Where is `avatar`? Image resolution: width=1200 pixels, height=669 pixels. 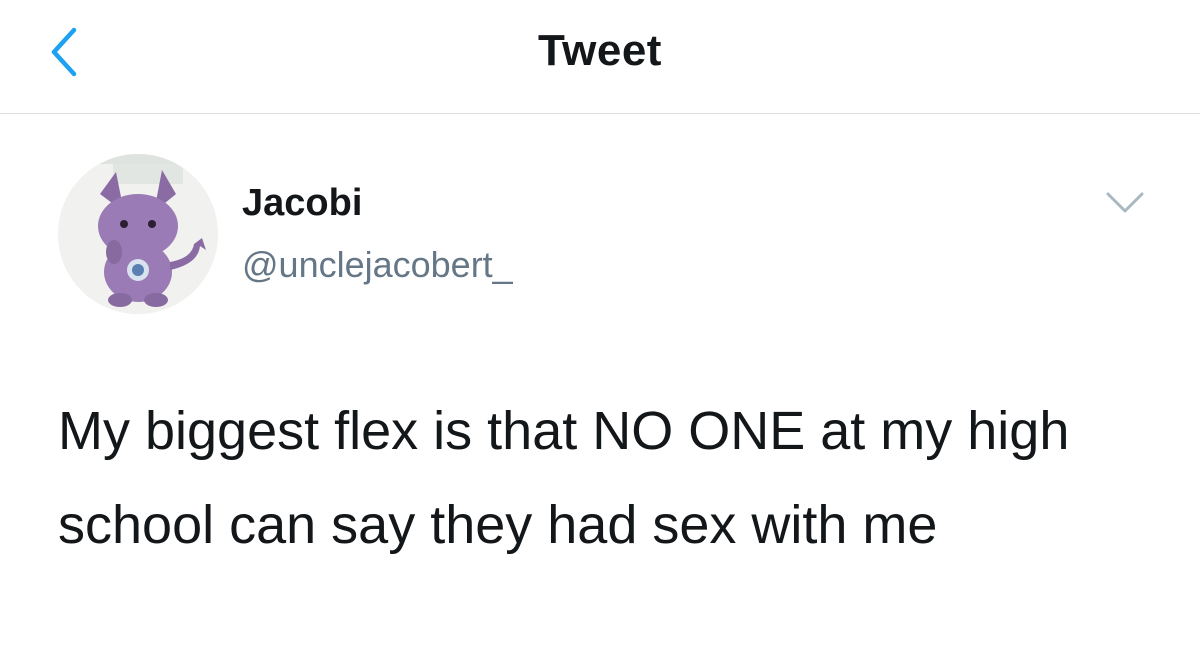 avatar is located at coordinates (138, 234).